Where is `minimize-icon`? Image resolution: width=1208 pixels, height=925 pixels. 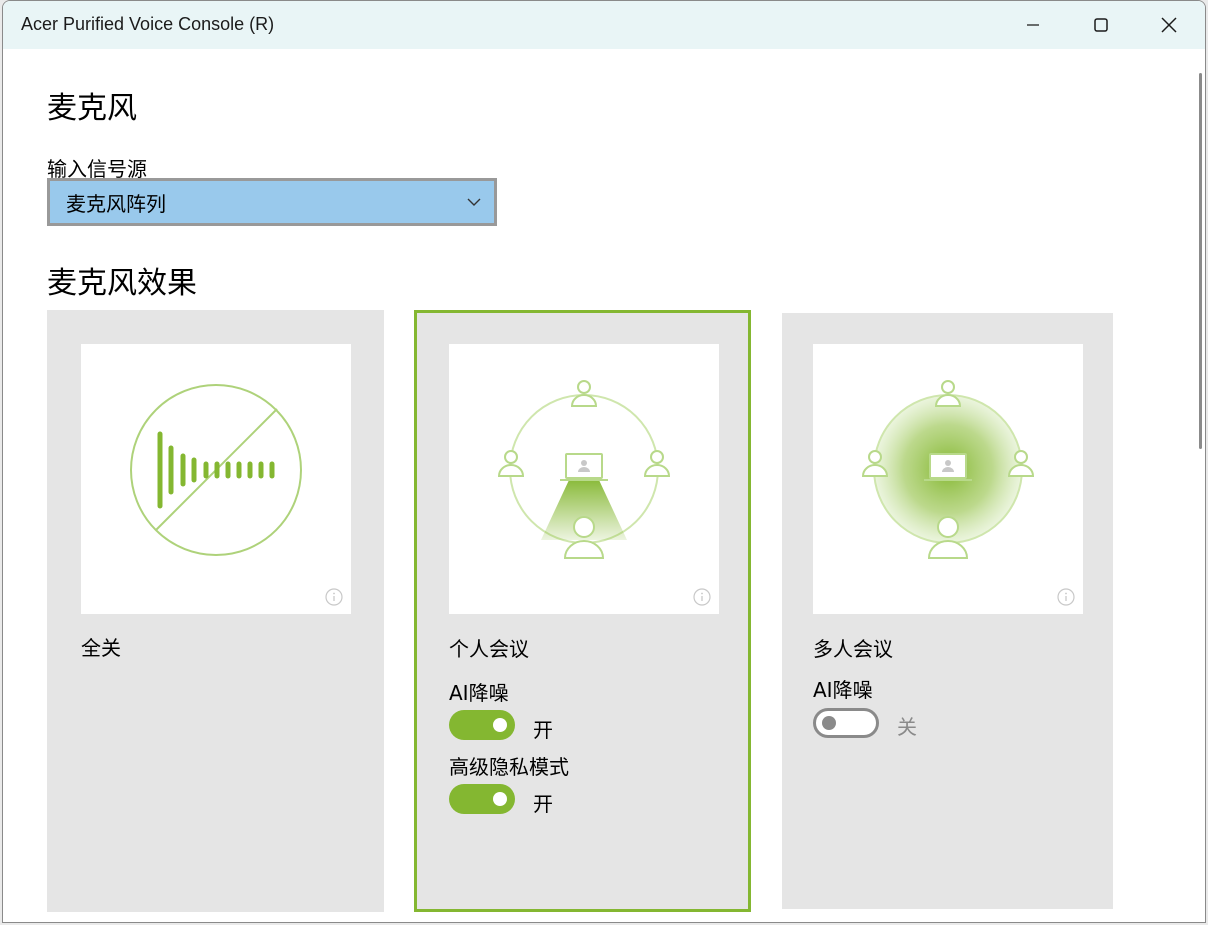 minimize-icon is located at coordinates (1033, 25).